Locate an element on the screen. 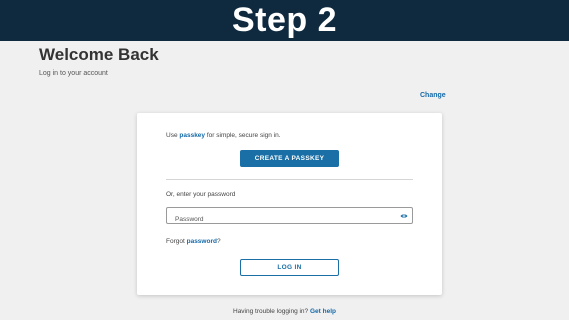  trouble-text: Having trouble logging in? is located at coordinates (271, 311).